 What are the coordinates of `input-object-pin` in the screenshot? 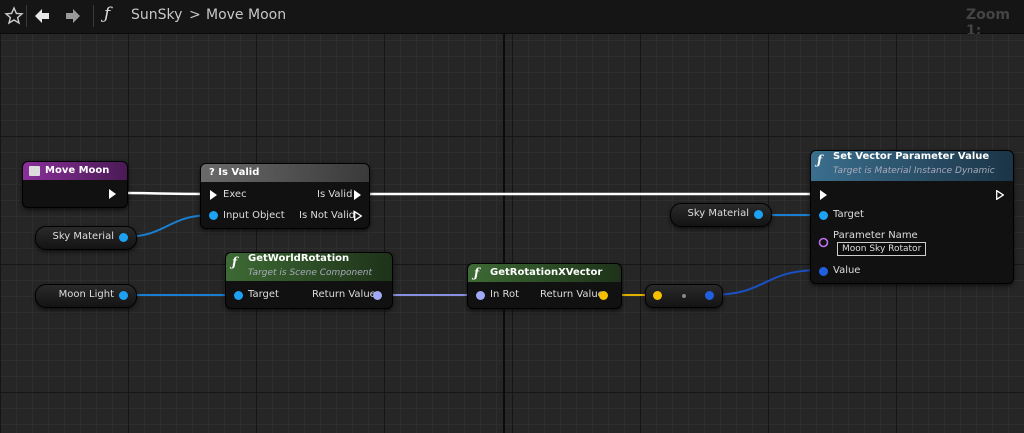 It's located at (213, 215).